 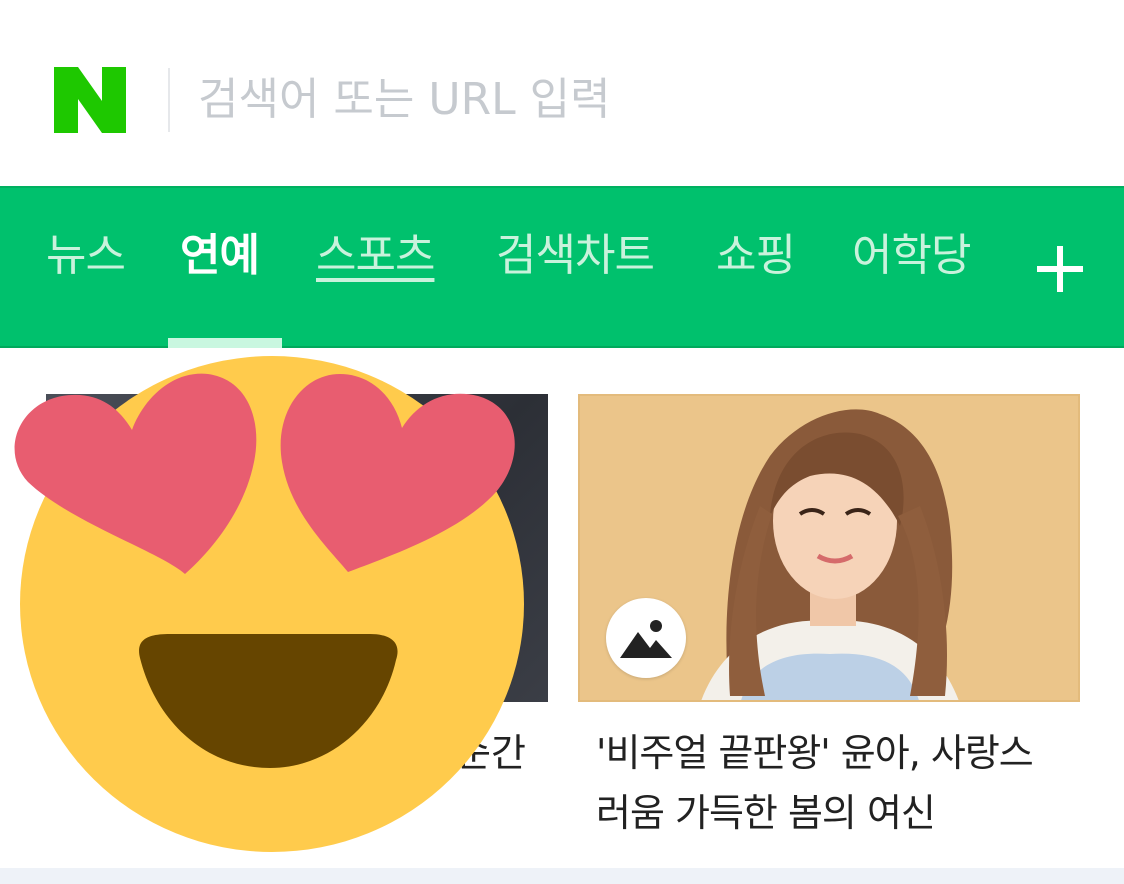 What do you see at coordinates (815, 749) in the screenshot?
I see `news-title-right-line1: '비주얼 끝판왕' 윤아, 사랑스` at bounding box center [815, 749].